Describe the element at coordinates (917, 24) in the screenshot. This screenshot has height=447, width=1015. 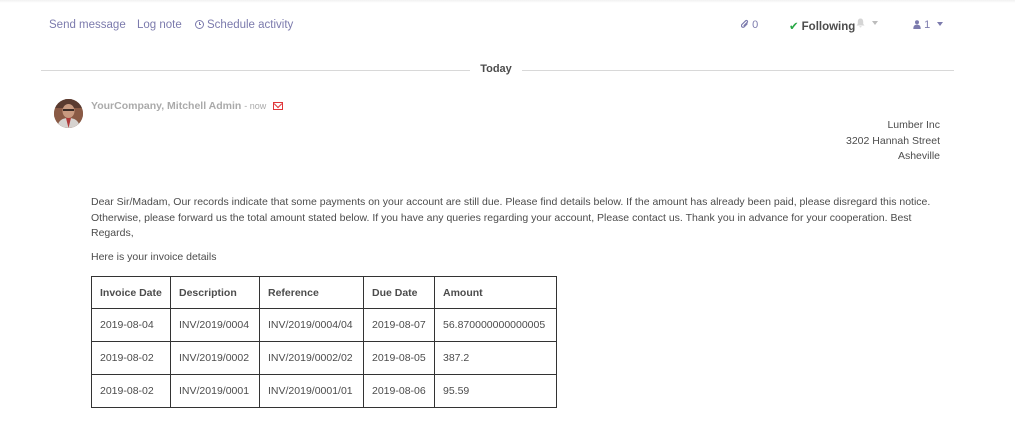
I see `user-icon` at that location.